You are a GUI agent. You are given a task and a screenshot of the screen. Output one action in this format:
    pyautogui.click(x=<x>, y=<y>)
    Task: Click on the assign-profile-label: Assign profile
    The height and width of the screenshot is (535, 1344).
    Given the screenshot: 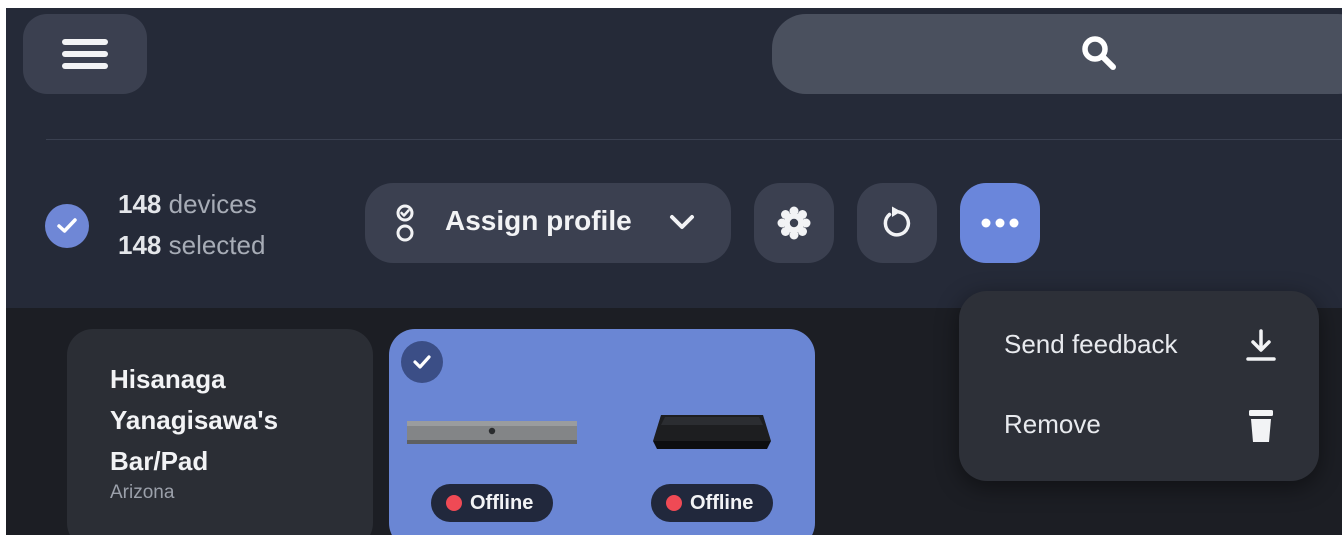 What is the action you would take?
    pyautogui.click(x=538, y=220)
    